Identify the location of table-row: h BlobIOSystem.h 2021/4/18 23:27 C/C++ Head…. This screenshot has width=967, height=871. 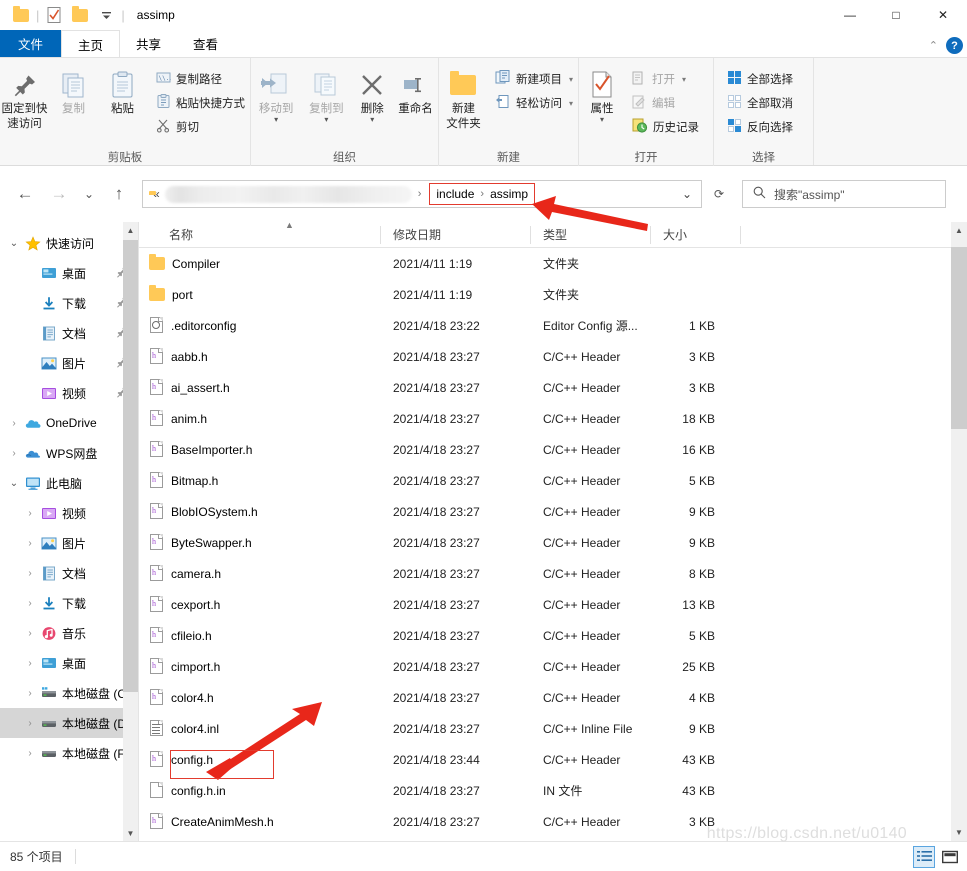
(553, 511).